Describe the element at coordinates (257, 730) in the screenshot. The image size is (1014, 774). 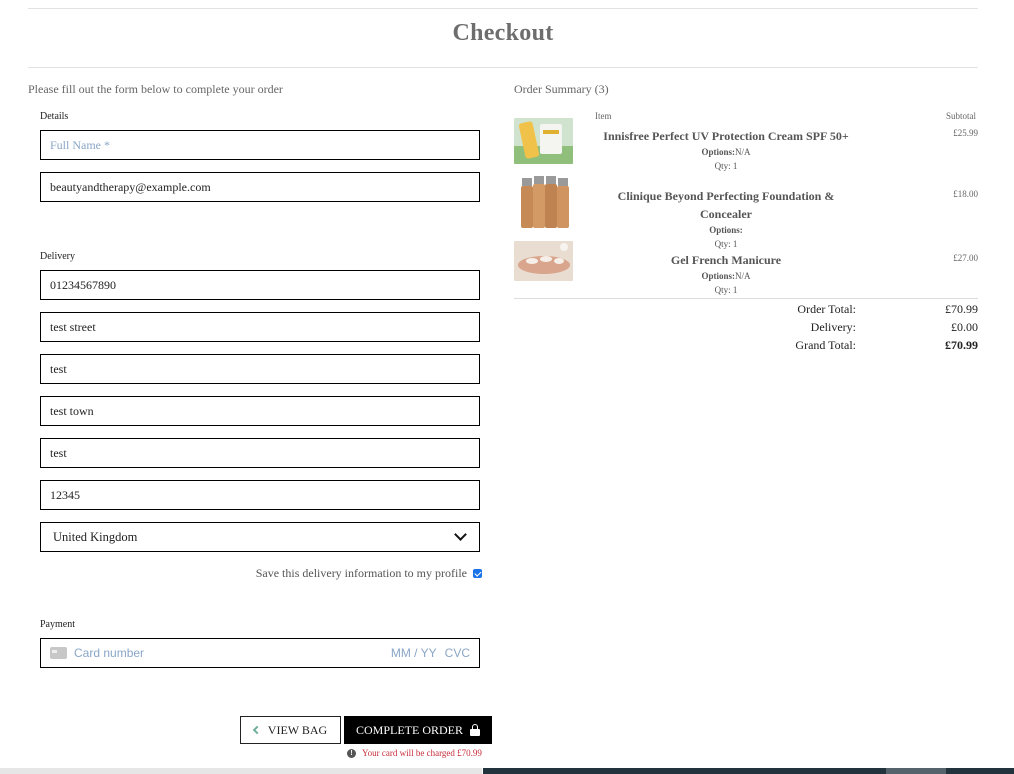
I see `chevron-left-icon` at that location.